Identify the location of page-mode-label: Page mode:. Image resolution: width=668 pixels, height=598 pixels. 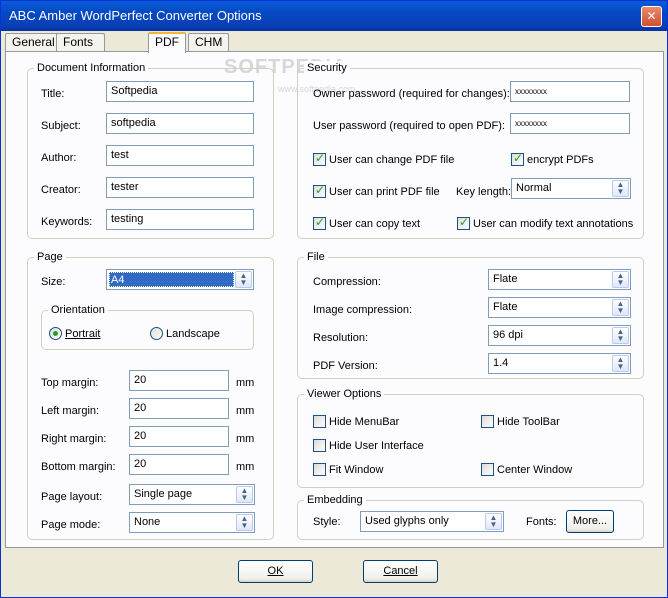
(71, 525).